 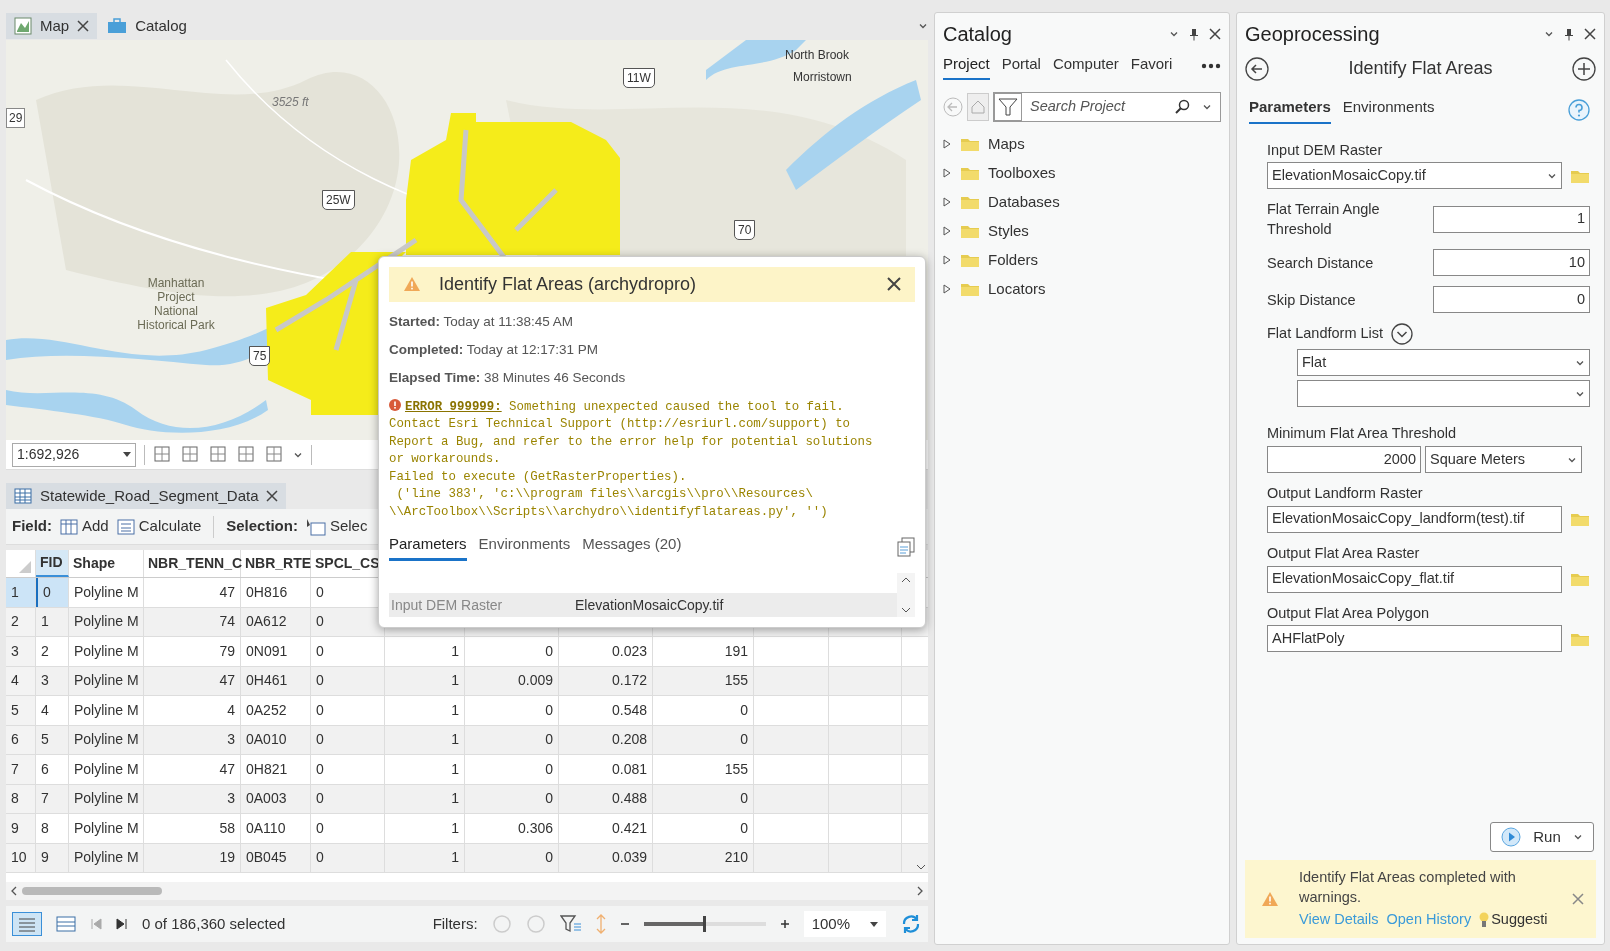 I want to click on row-header: 9, so click(x=21, y=828).